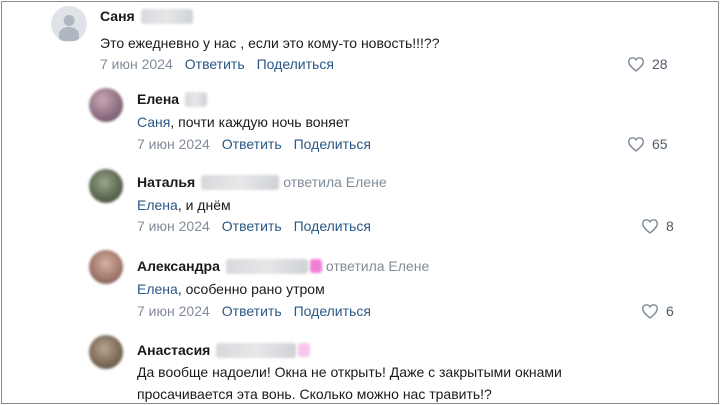 The height and width of the screenshot is (405, 720). Describe the element at coordinates (647, 144) in the screenshot. I see `like-button: 65` at that location.